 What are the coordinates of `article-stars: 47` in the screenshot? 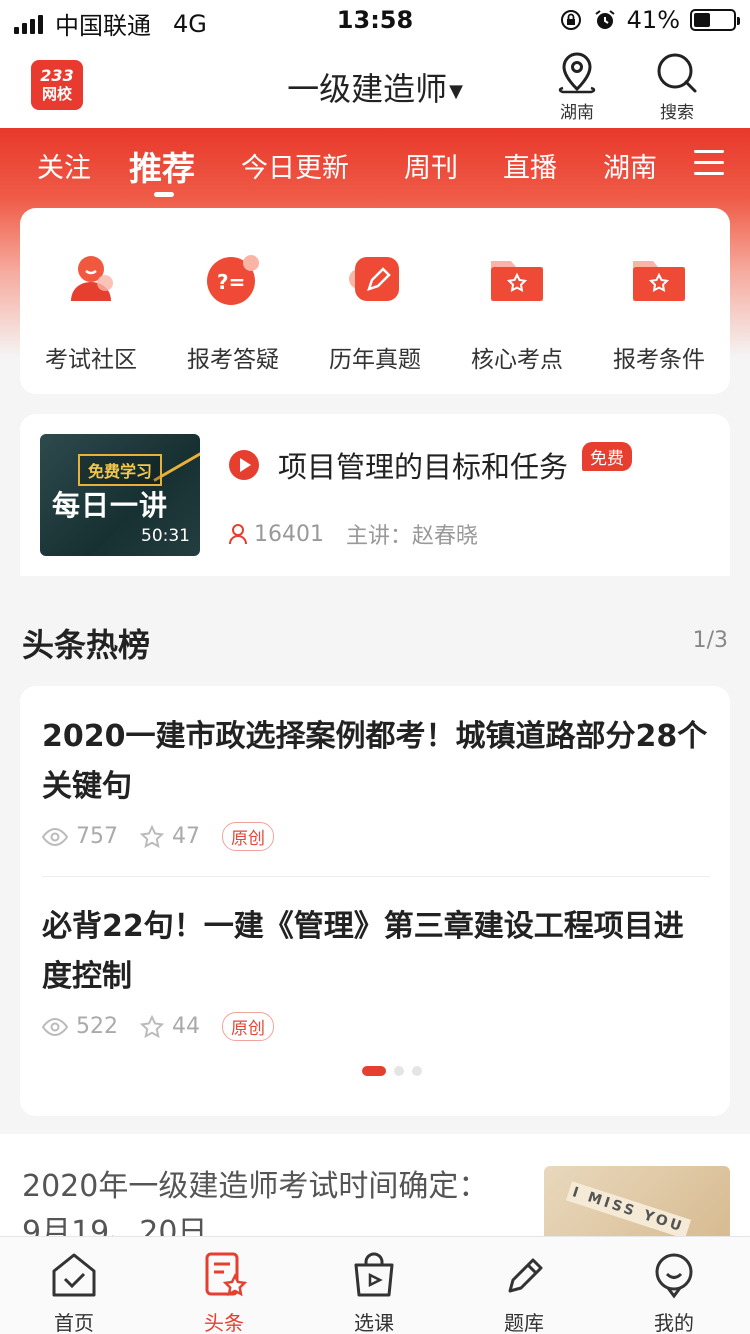 It's located at (186, 836).